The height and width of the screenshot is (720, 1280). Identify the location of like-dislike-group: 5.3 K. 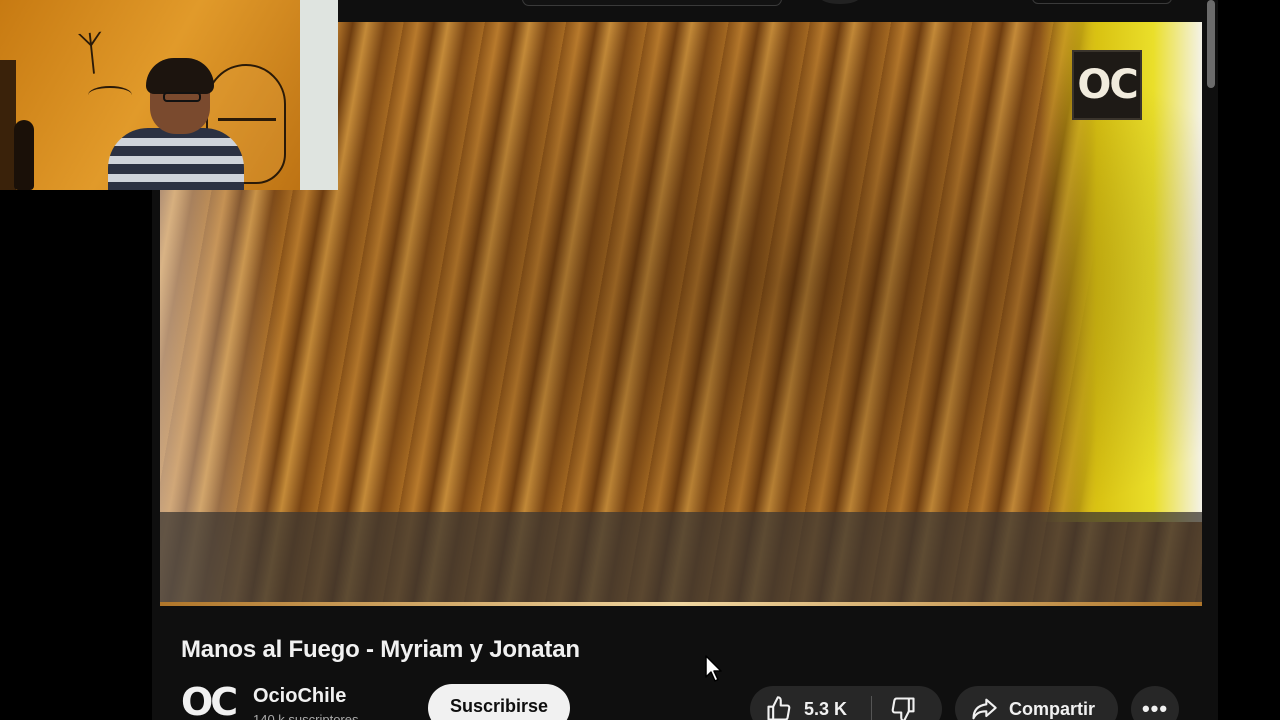
(846, 703).